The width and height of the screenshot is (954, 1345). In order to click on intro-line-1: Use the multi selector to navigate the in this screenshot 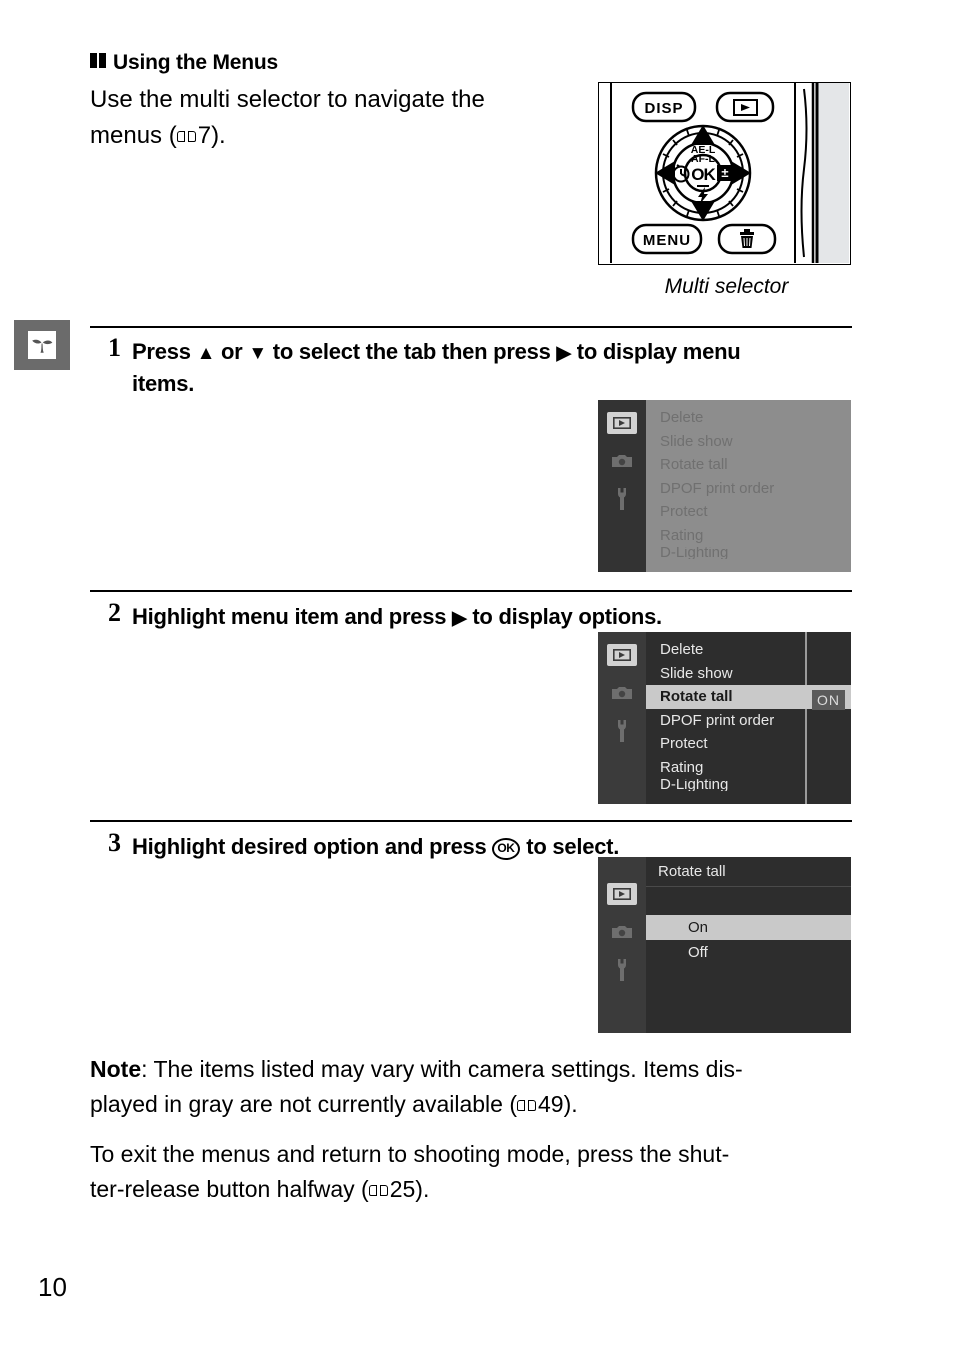, I will do `click(287, 99)`.